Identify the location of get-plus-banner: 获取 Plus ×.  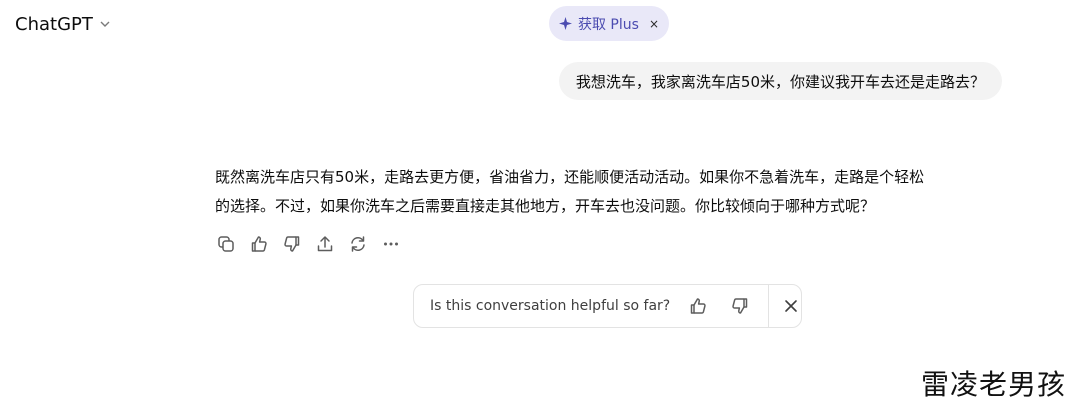
(609, 23).